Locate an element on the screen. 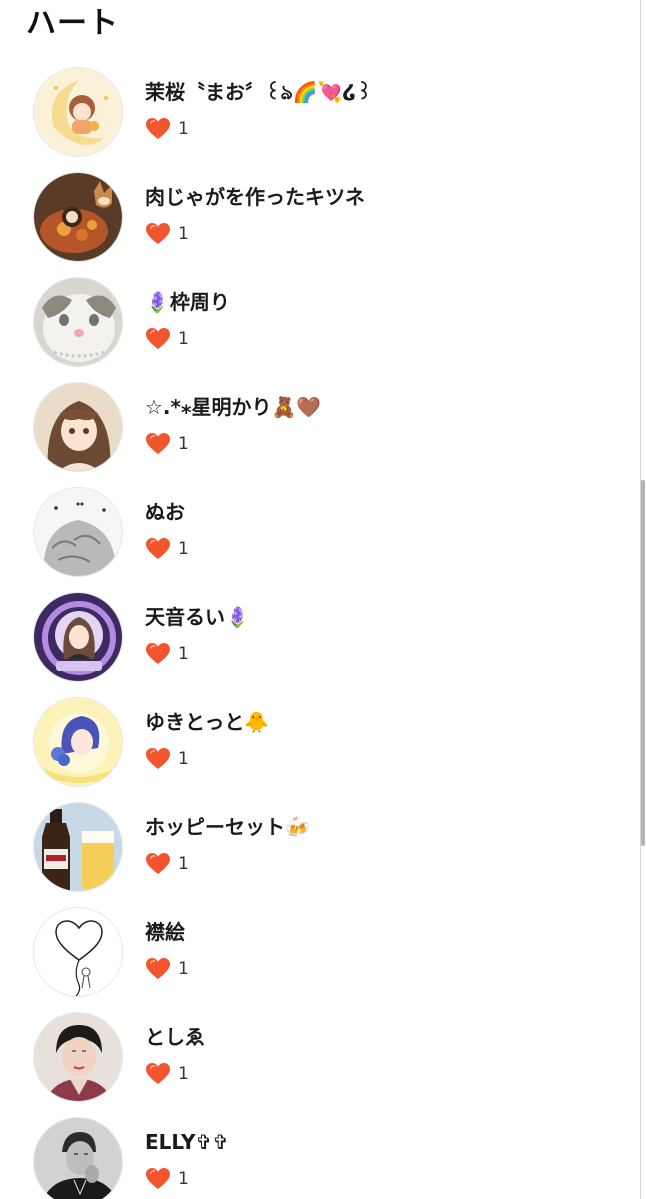  user-name: 襟絵 is located at coordinates (165, 932).